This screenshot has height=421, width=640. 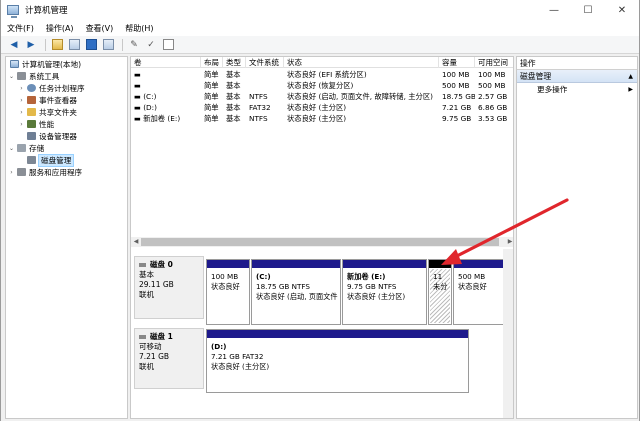 What do you see at coordinates (265, 85) in the screenshot?
I see `cell-filesystem` at bounding box center [265, 85].